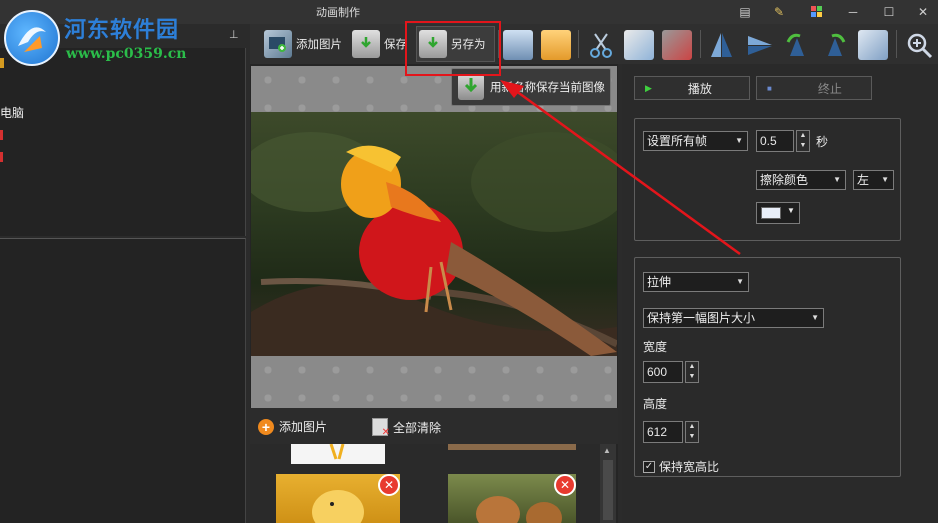 The width and height of the screenshot is (938, 523). I want to click on annotation-arrow, so click(620, 168).